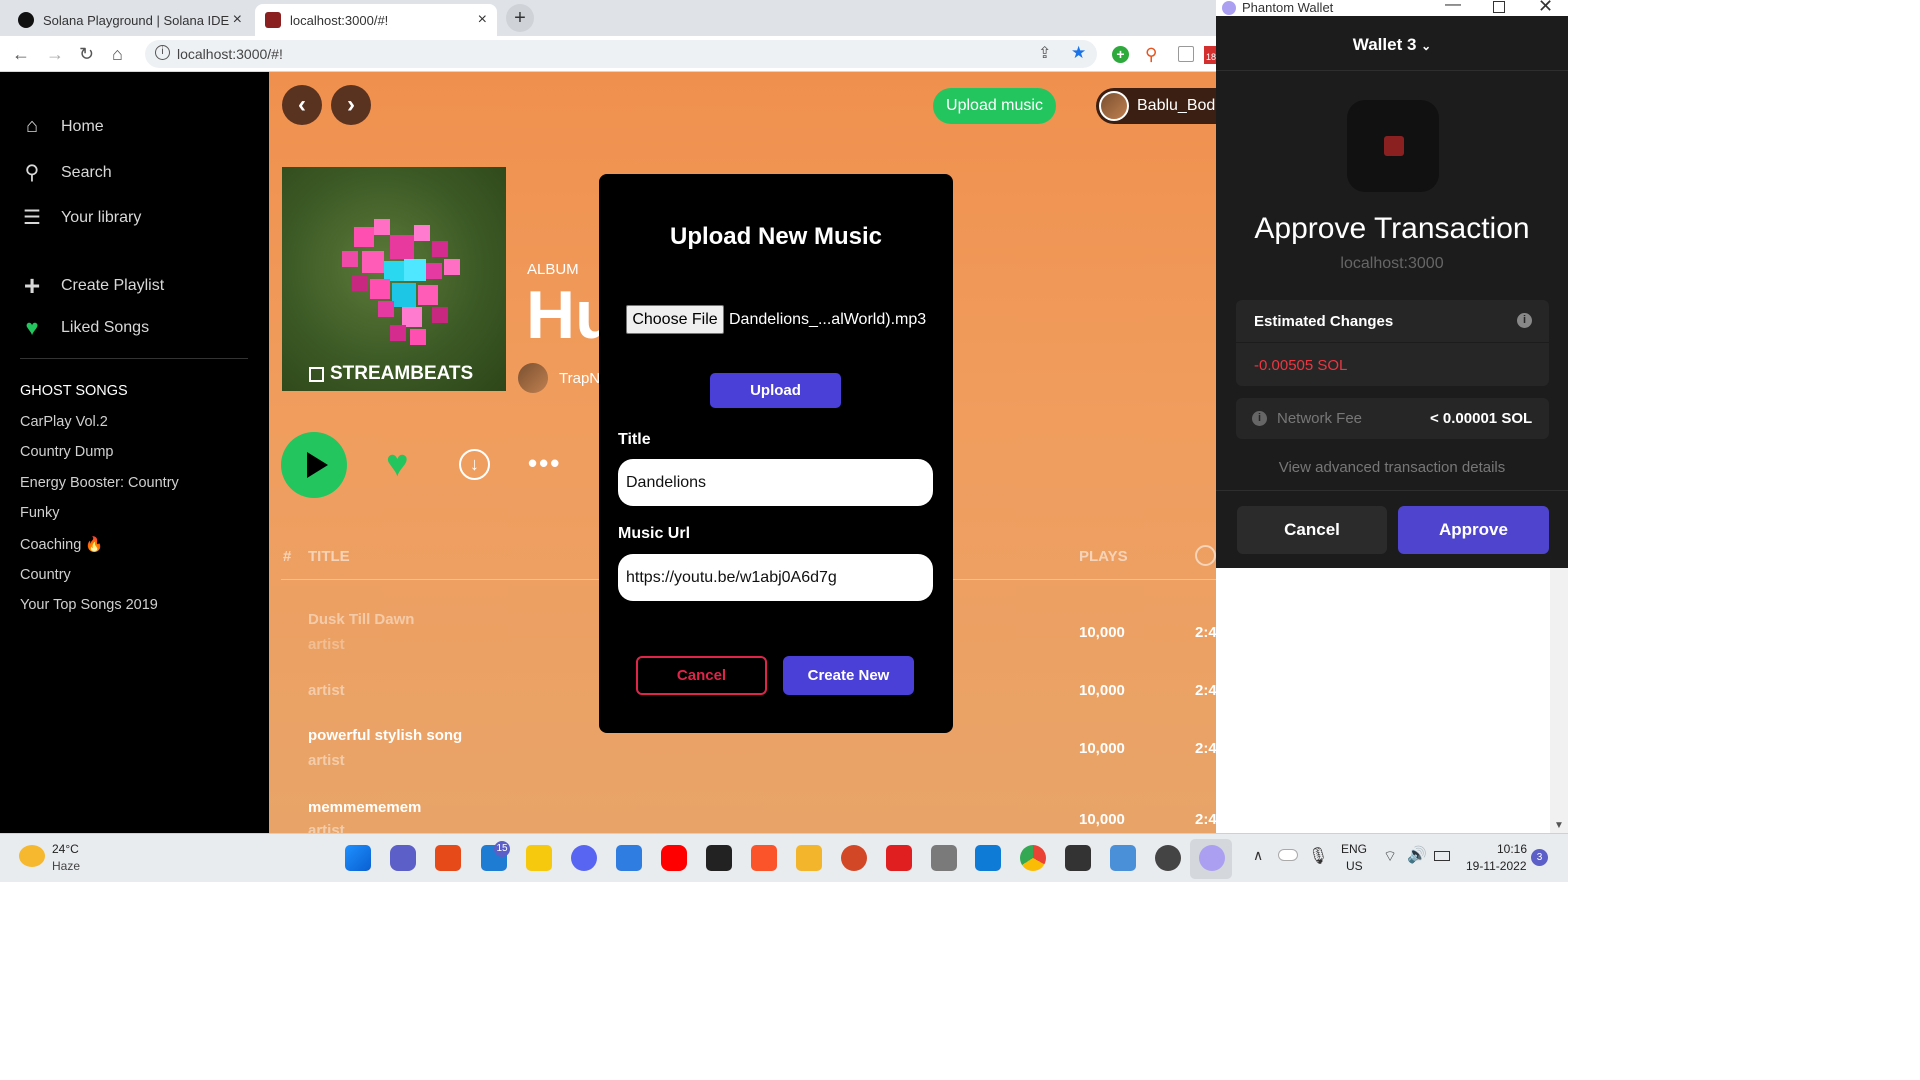  I want to click on terminal-icon, so click(719, 858).